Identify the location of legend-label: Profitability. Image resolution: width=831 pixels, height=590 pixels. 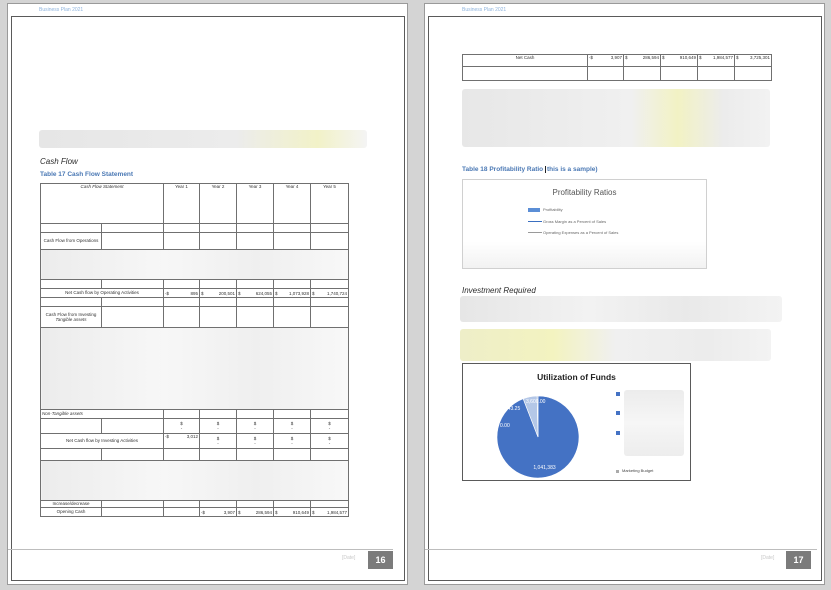
(553, 209).